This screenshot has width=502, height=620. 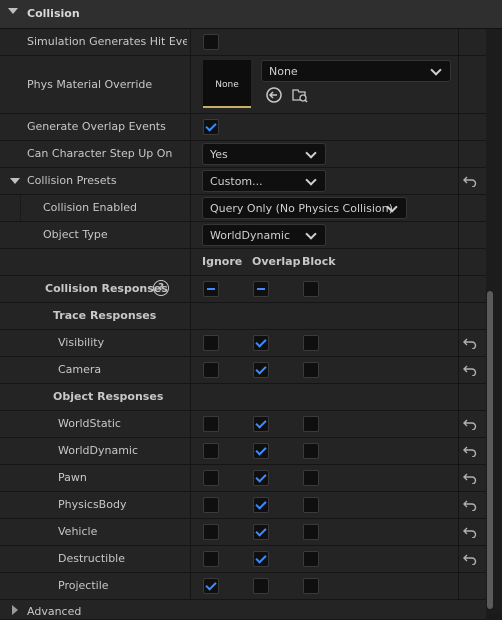 I want to click on object-type-label: Object Type, so click(x=75, y=234).